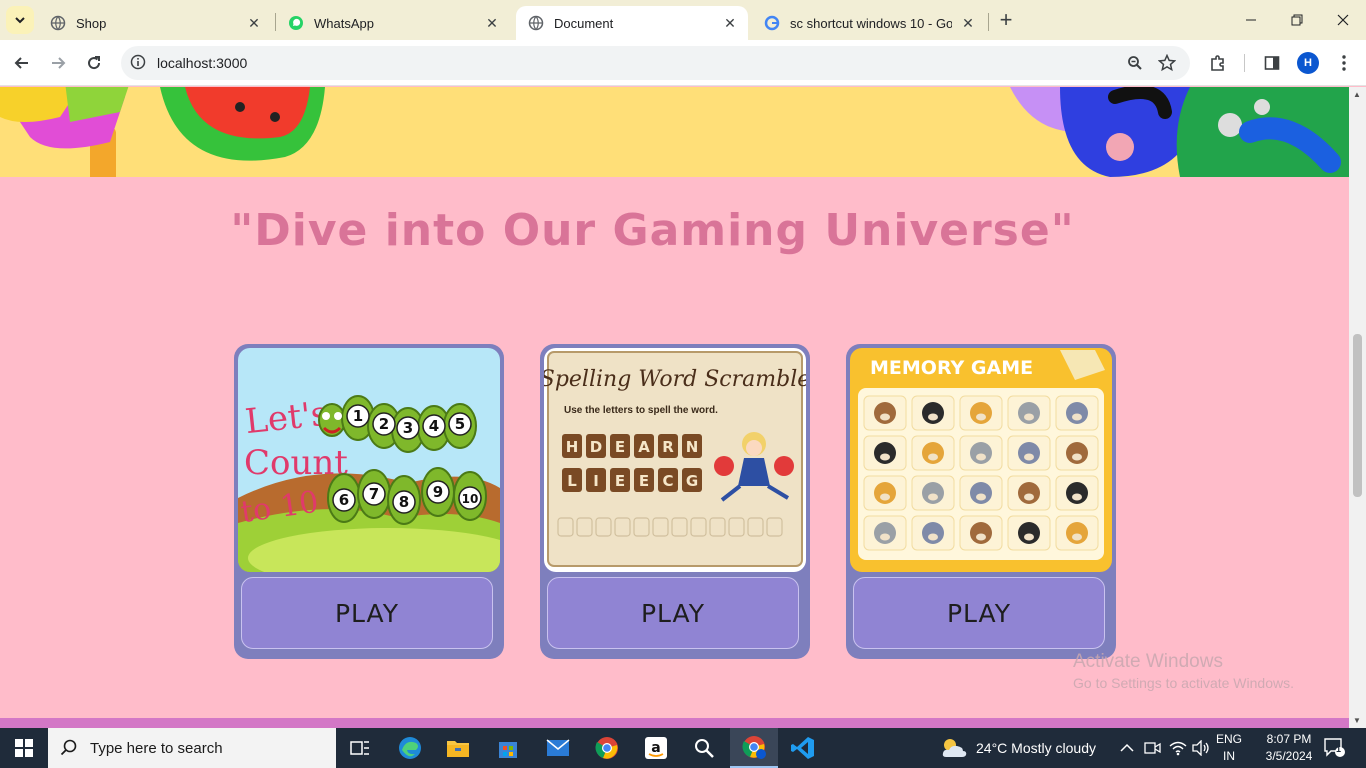 This screenshot has width=1366, height=768. What do you see at coordinates (410, 748) in the screenshot?
I see `taskbar-edge` at bounding box center [410, 748].